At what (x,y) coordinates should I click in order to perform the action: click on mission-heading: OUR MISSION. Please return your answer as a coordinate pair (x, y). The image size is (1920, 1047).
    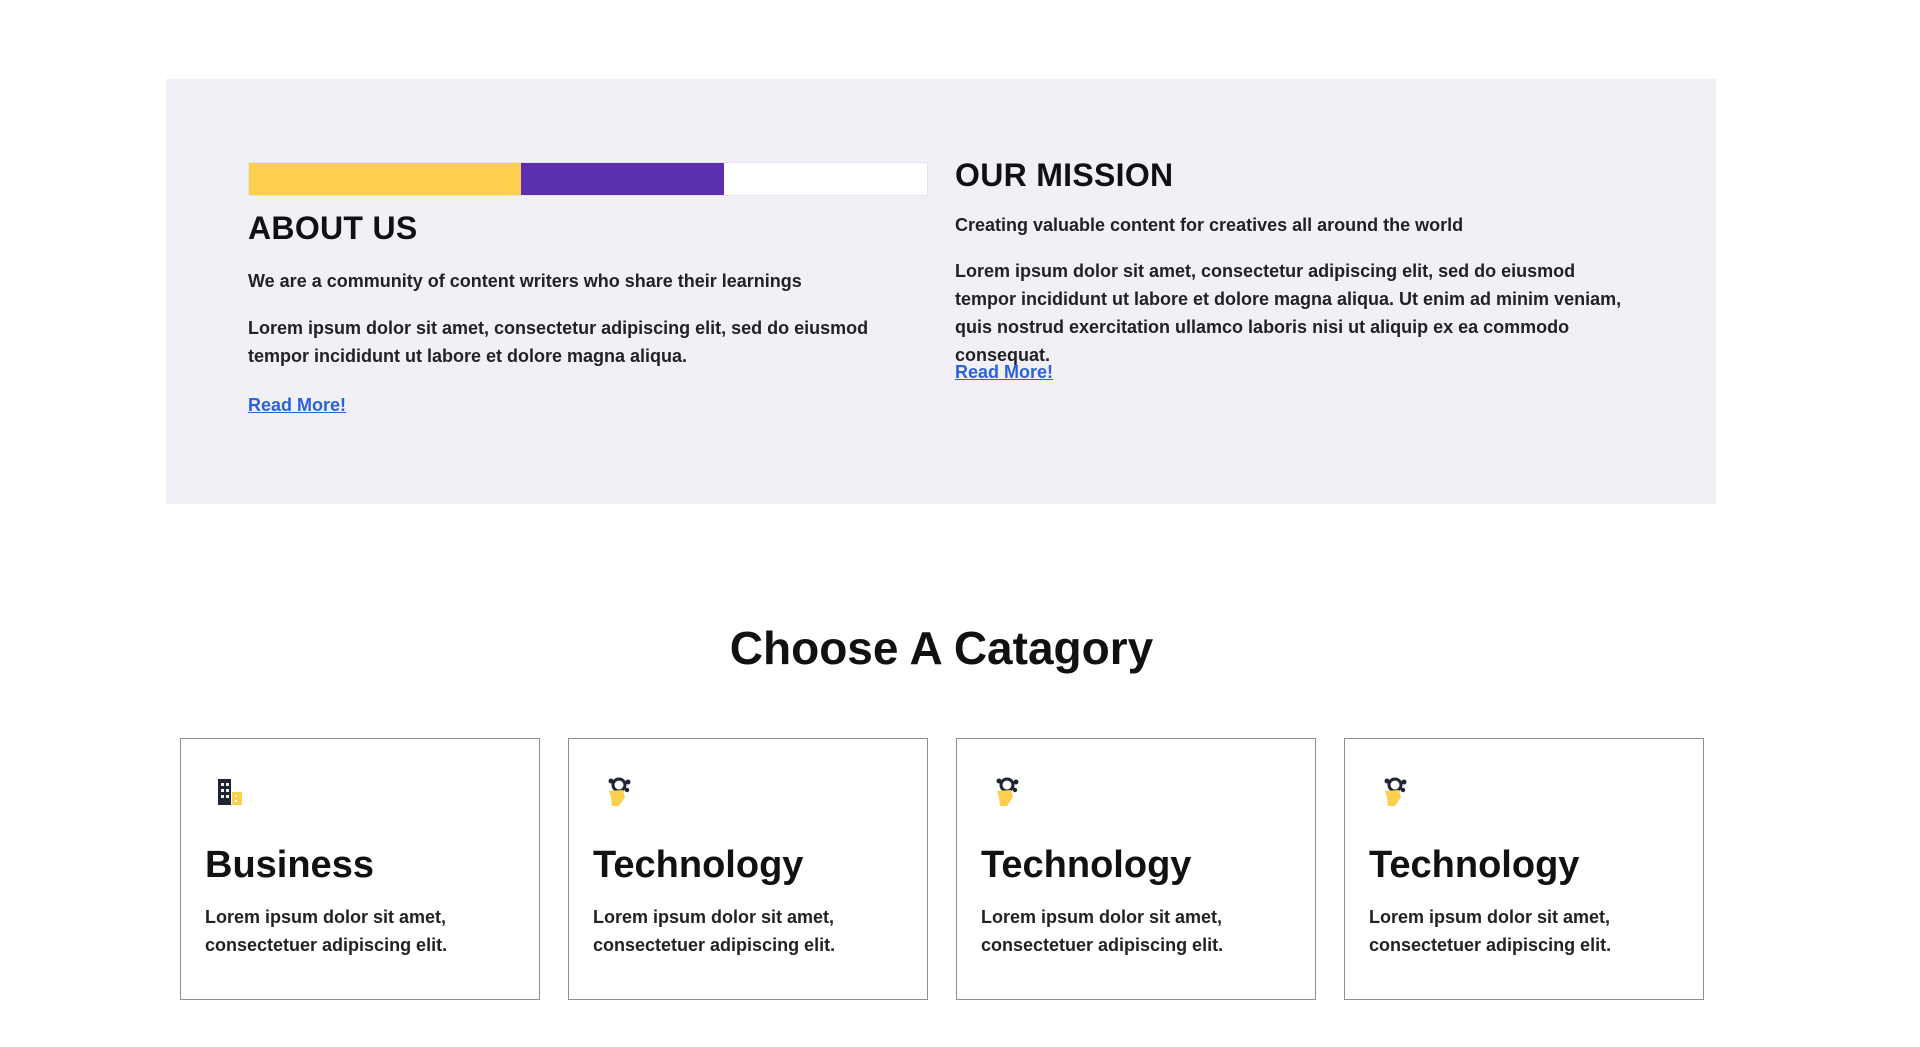
    Looking at the image, I should click on (1064, 175).